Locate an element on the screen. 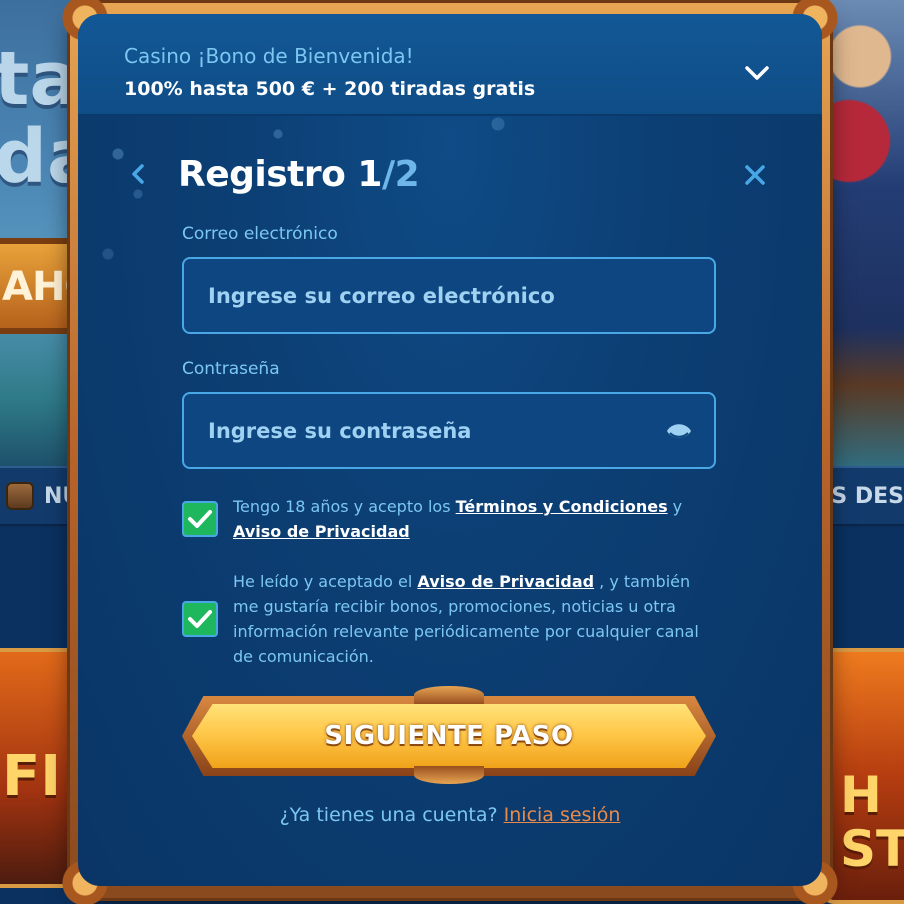 This screenshot has width=904, height=904. terms-checkbox is located at coordinates (200, 519).